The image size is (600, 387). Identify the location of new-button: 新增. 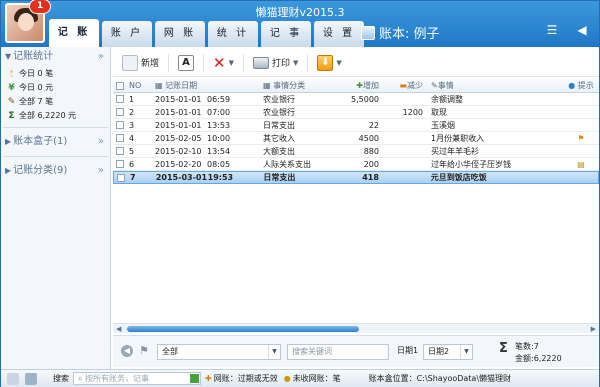
(140, 63).